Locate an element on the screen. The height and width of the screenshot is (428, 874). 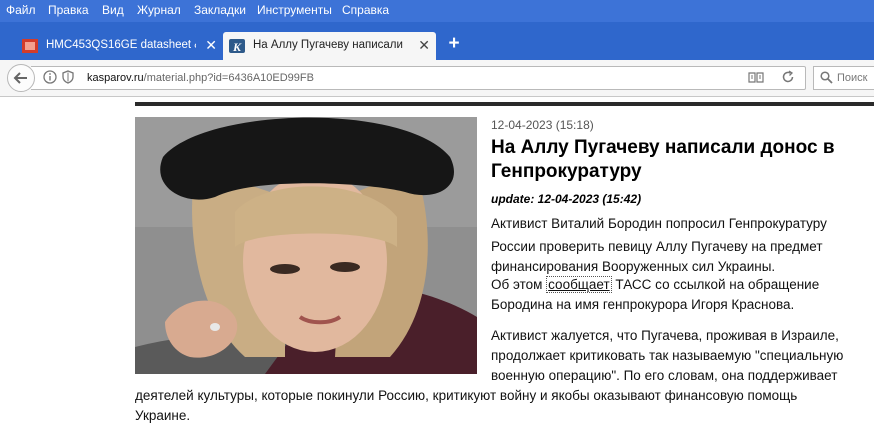
menu-edit: Правка is located at coordinates (68, 10).